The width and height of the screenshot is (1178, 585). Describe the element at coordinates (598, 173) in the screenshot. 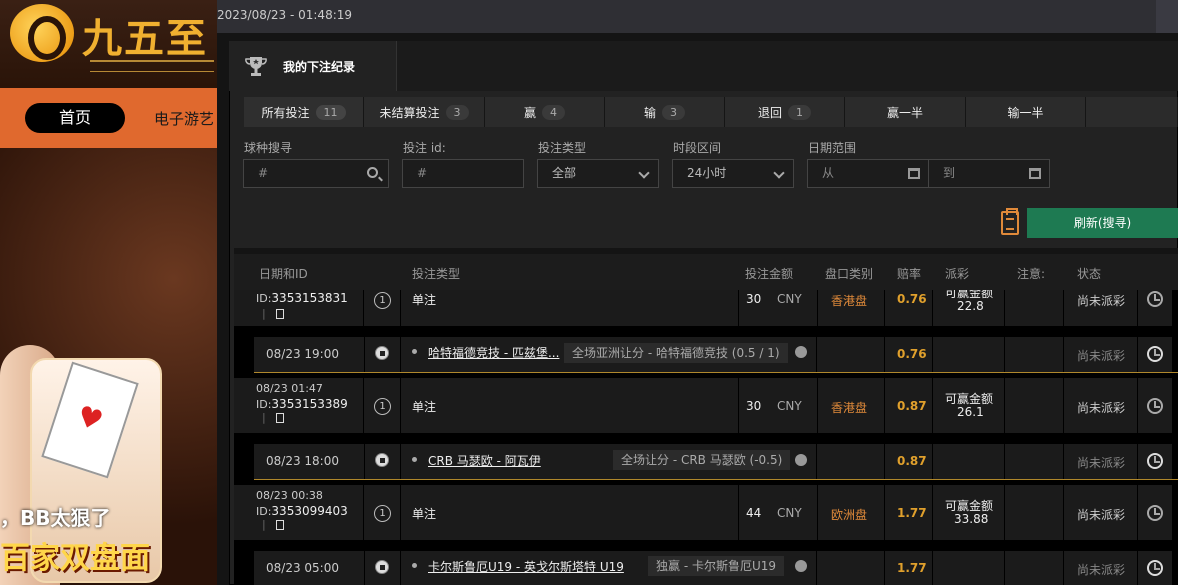

I see `bet-type-select: 全部` at that location.